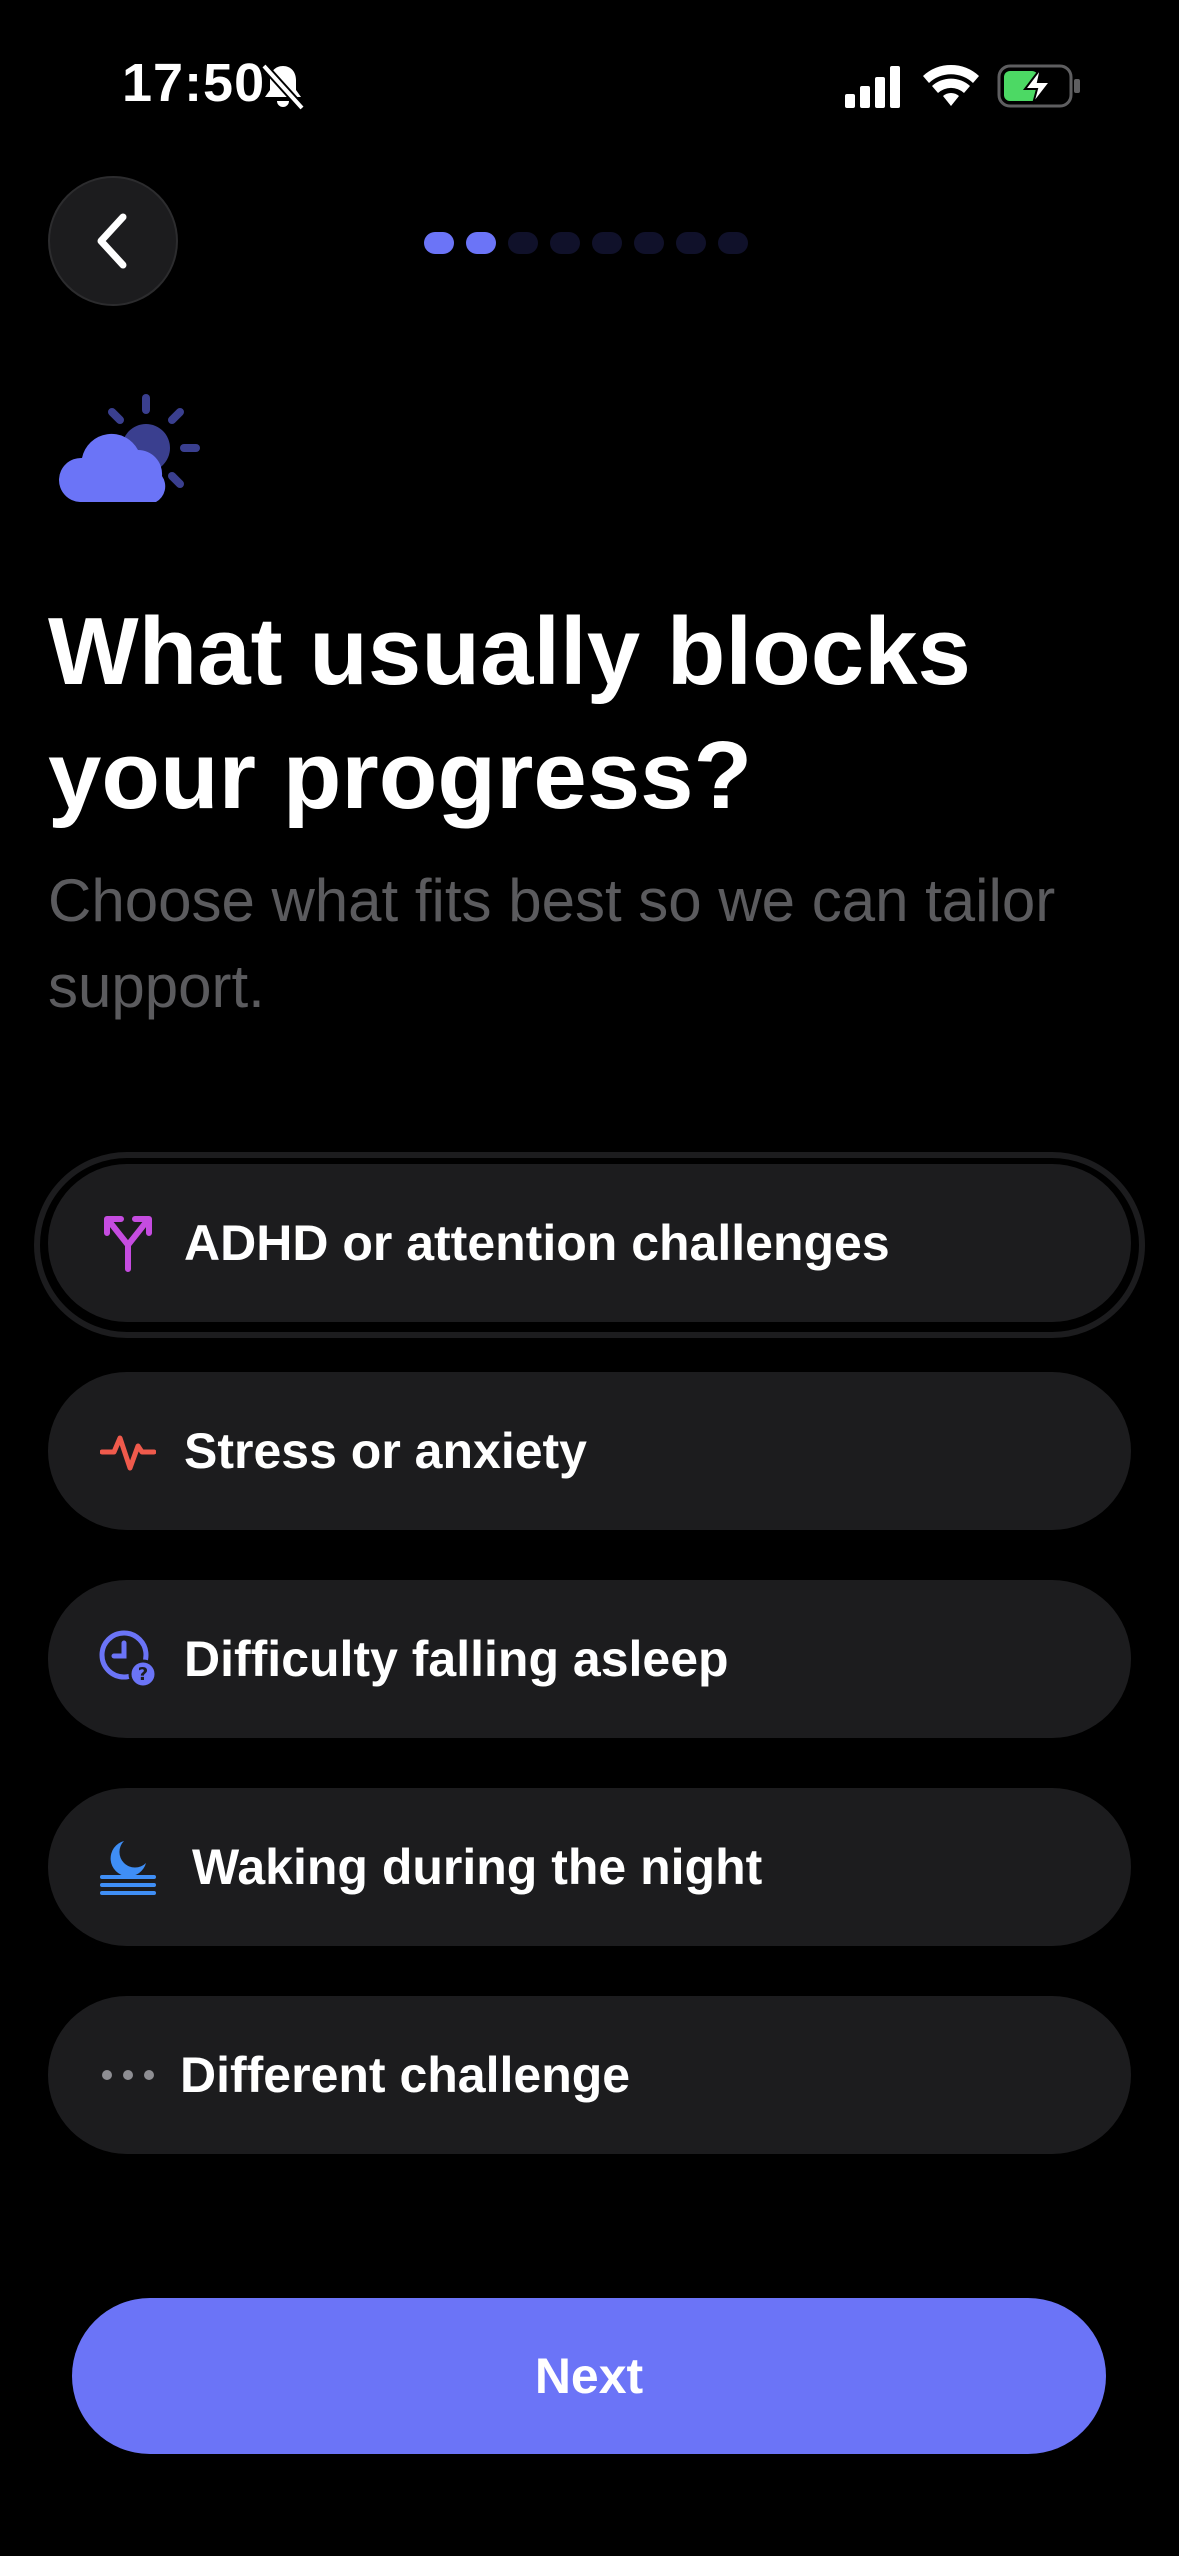 The image size is (1179, 2556). I want to click on status-bar: 17:50, so click(589, 85).